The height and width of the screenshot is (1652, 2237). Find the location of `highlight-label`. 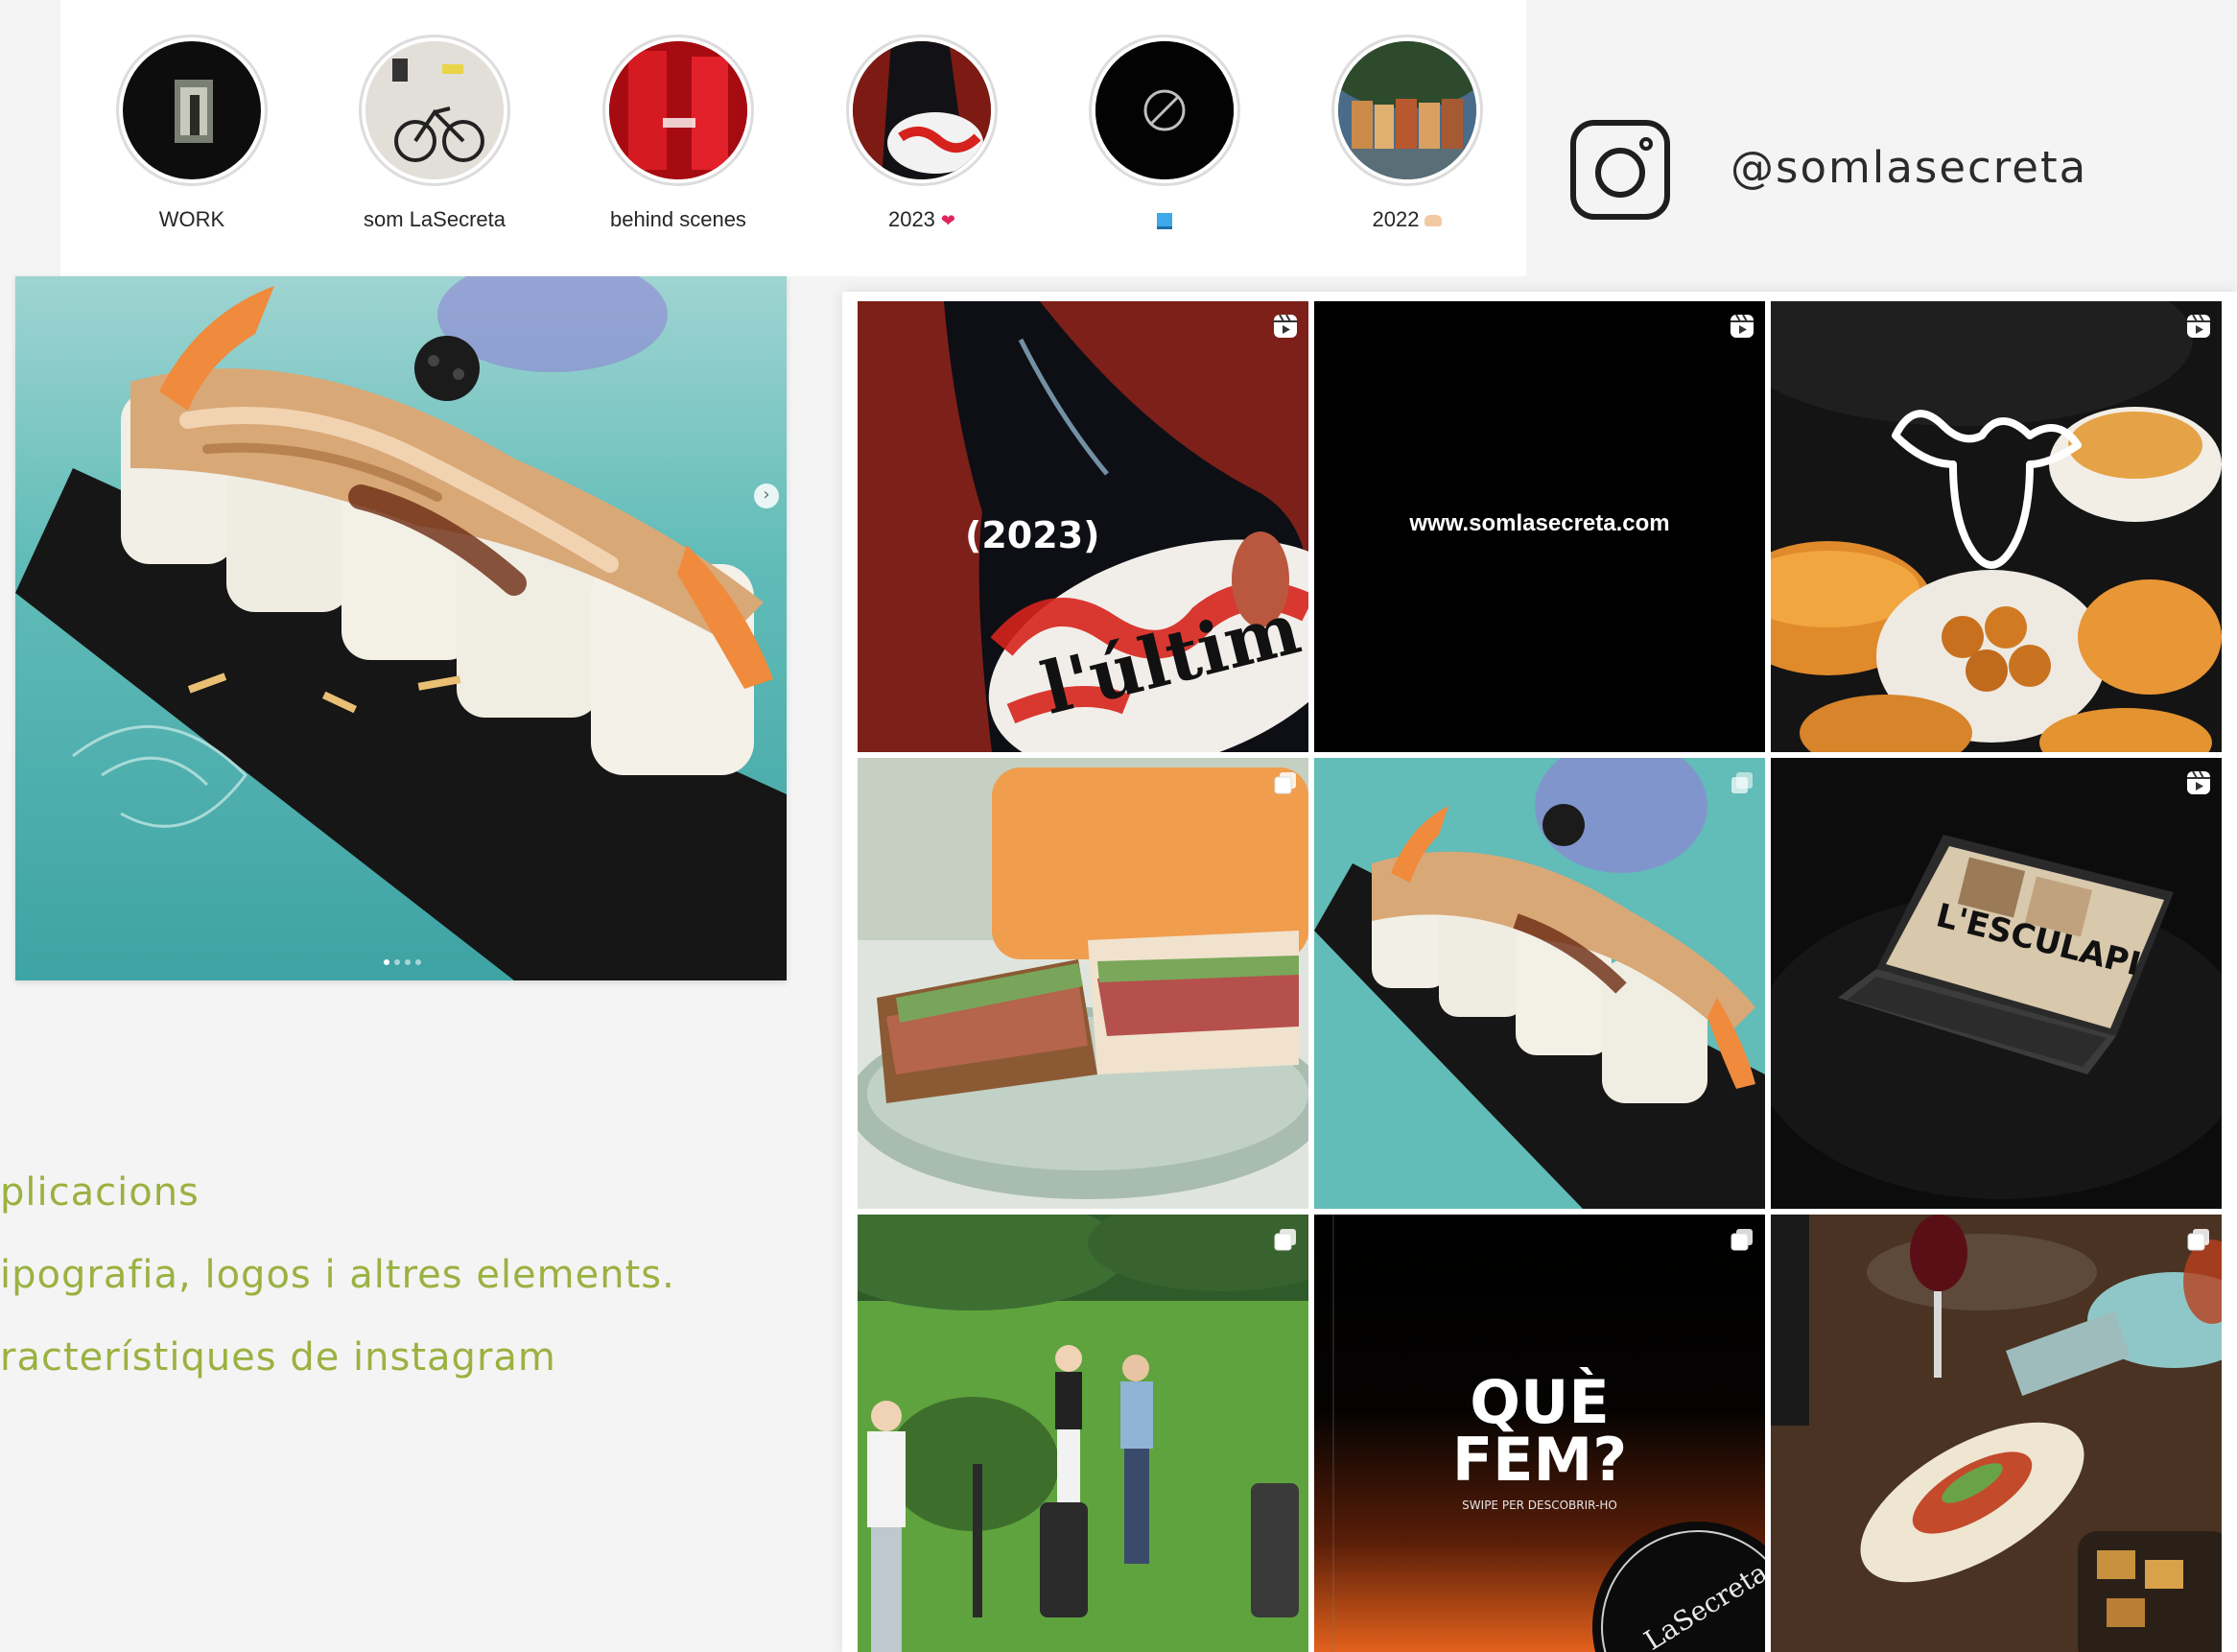

highlight-label is located at coordinates (1164, 220).